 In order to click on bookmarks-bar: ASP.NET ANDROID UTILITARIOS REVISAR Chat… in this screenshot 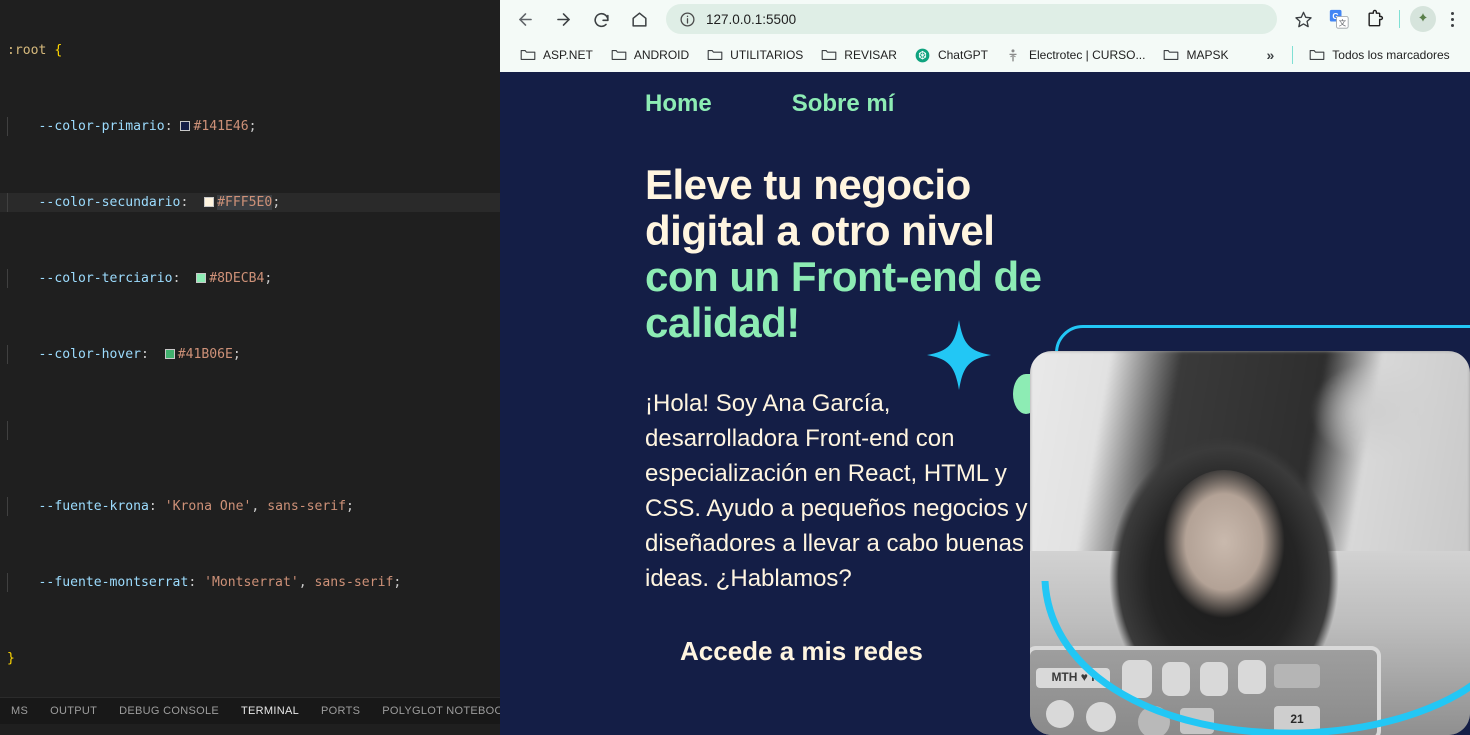, I will do `click(985, 55)`.